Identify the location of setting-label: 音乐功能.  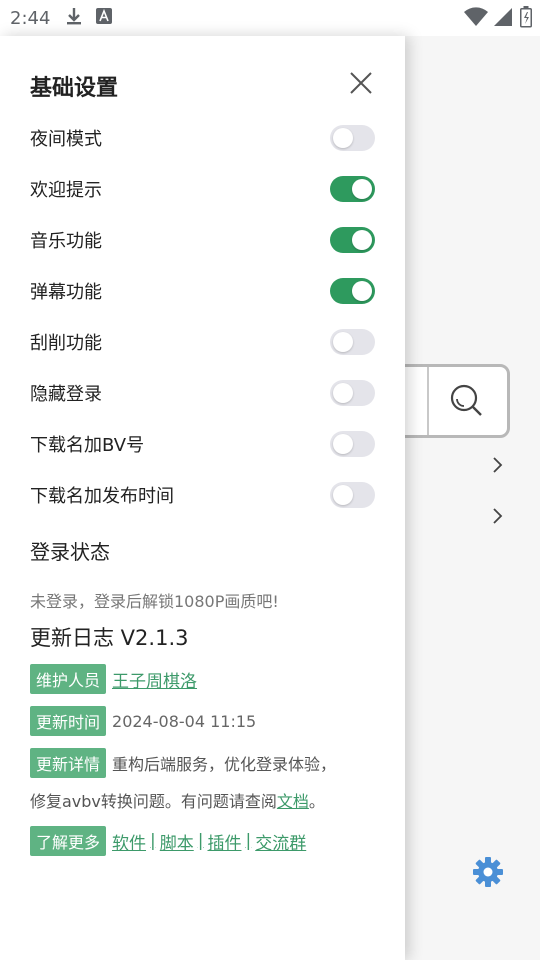
(66, 241).